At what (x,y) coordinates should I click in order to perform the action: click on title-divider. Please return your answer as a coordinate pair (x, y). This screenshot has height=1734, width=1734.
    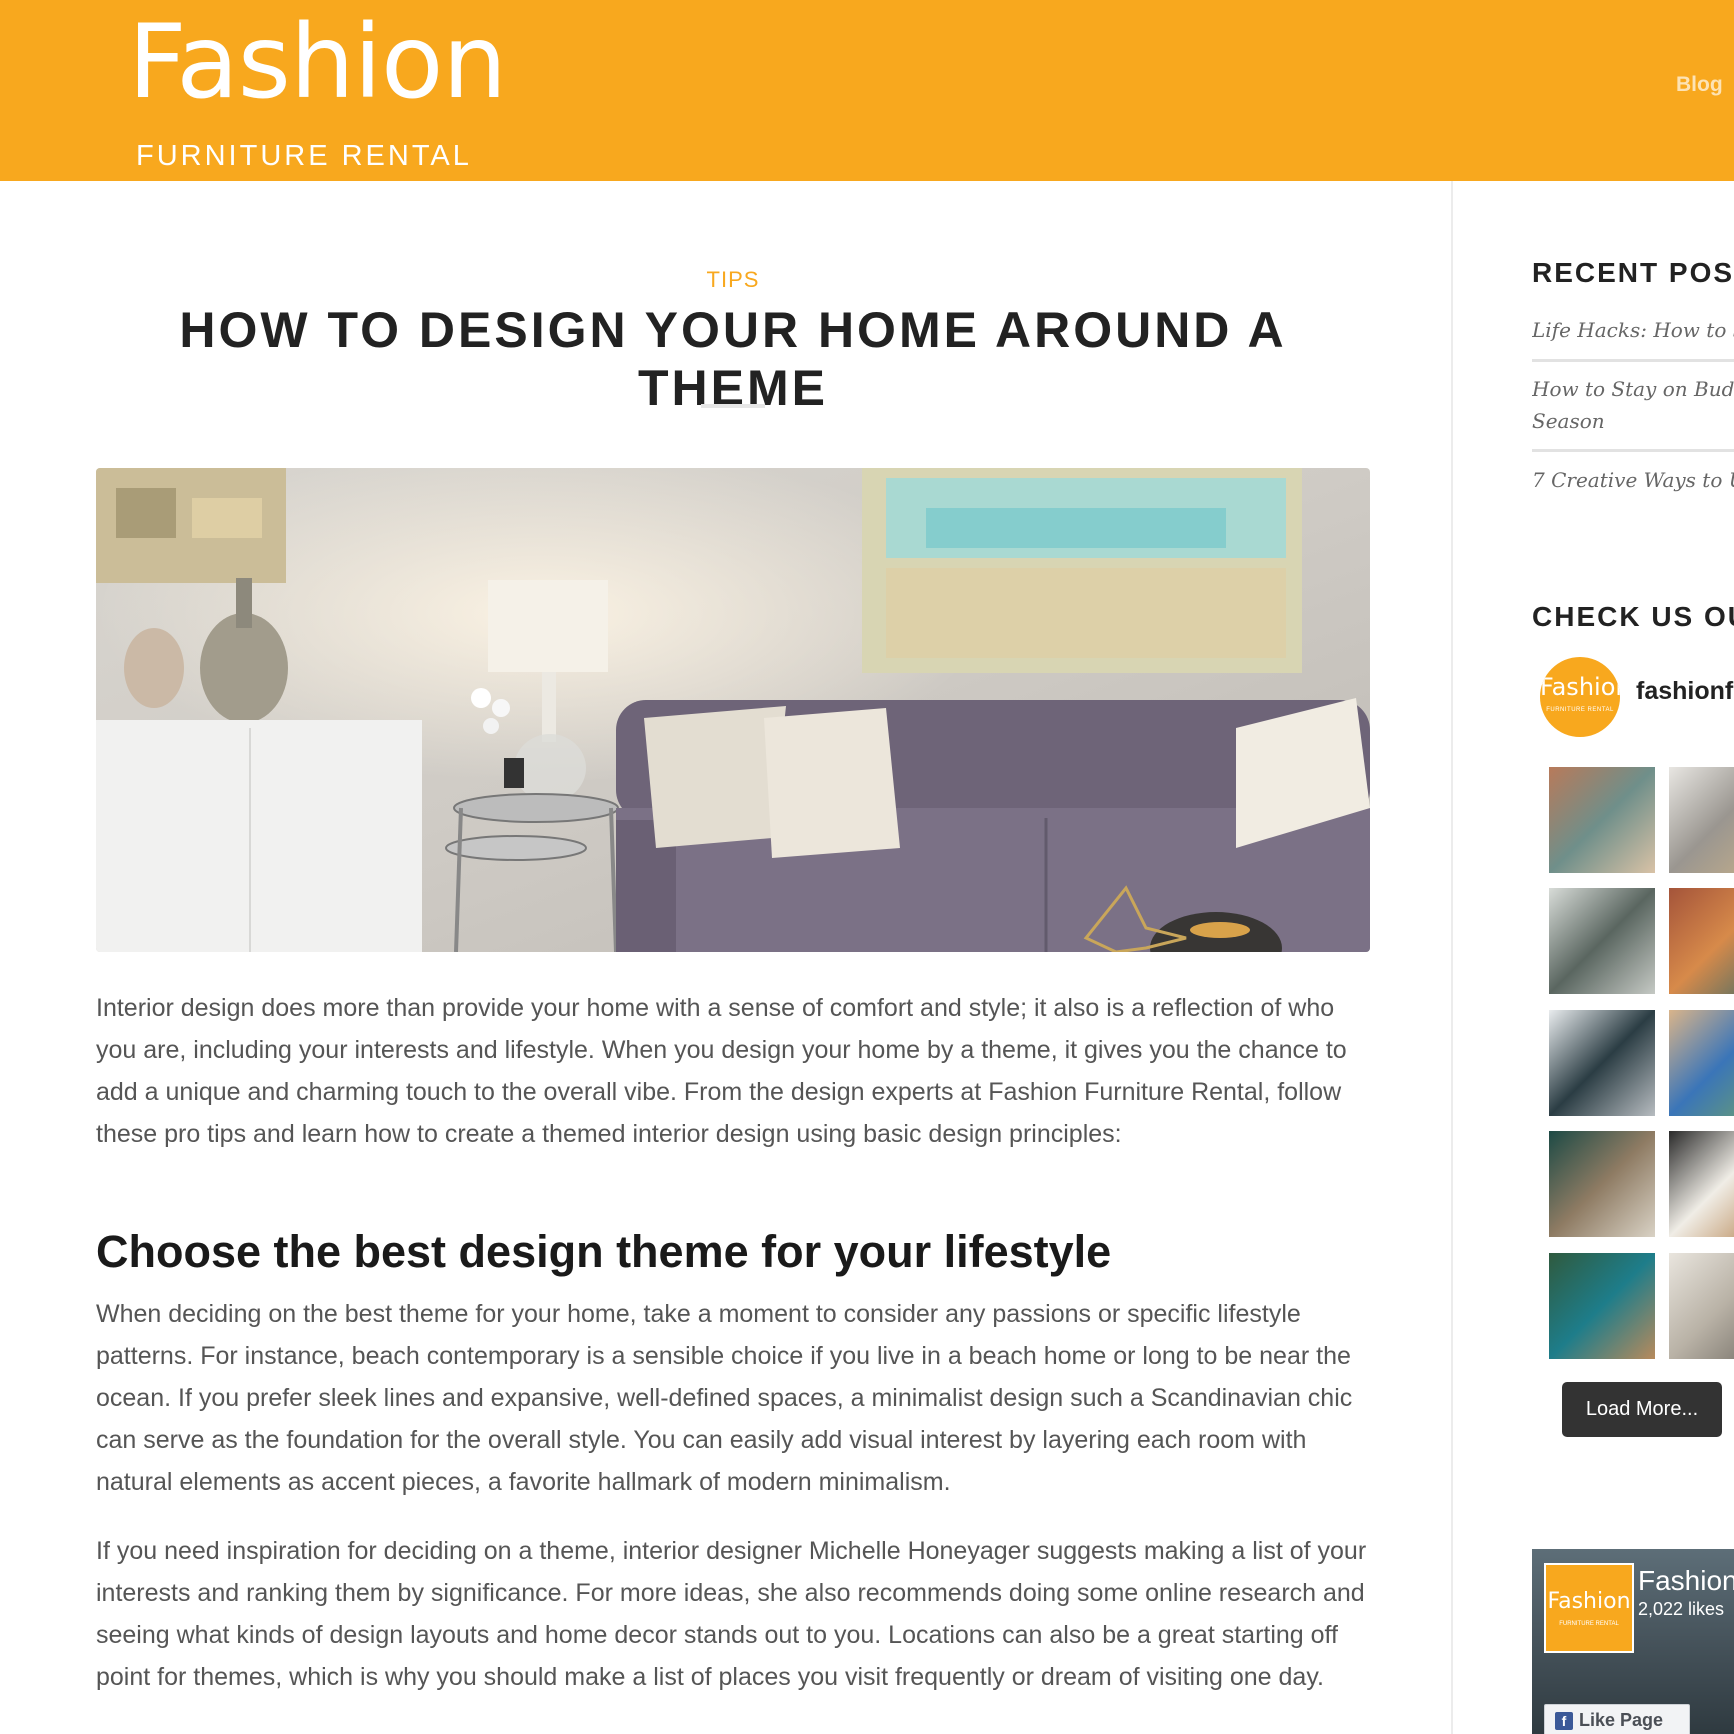
    Looking at the image, I should click on (733, 406).